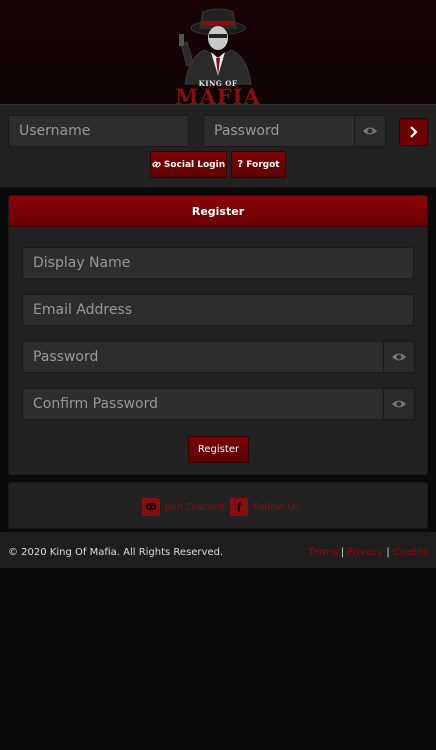  What do you see at coordinates (410, 552) in the screenshot?
I see `credits-link: Credits` at bounding box center [410, 552].